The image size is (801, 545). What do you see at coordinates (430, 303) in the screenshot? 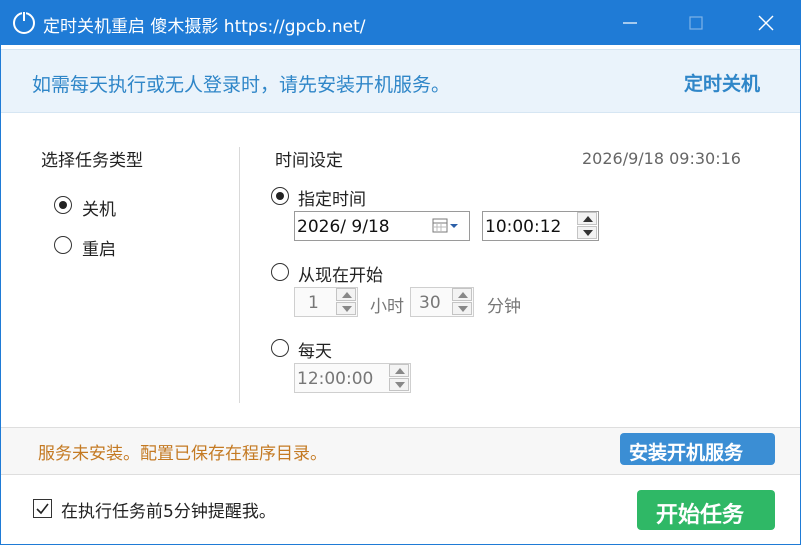
I see `minutes-value: 30` at bounding box center [430, 303].